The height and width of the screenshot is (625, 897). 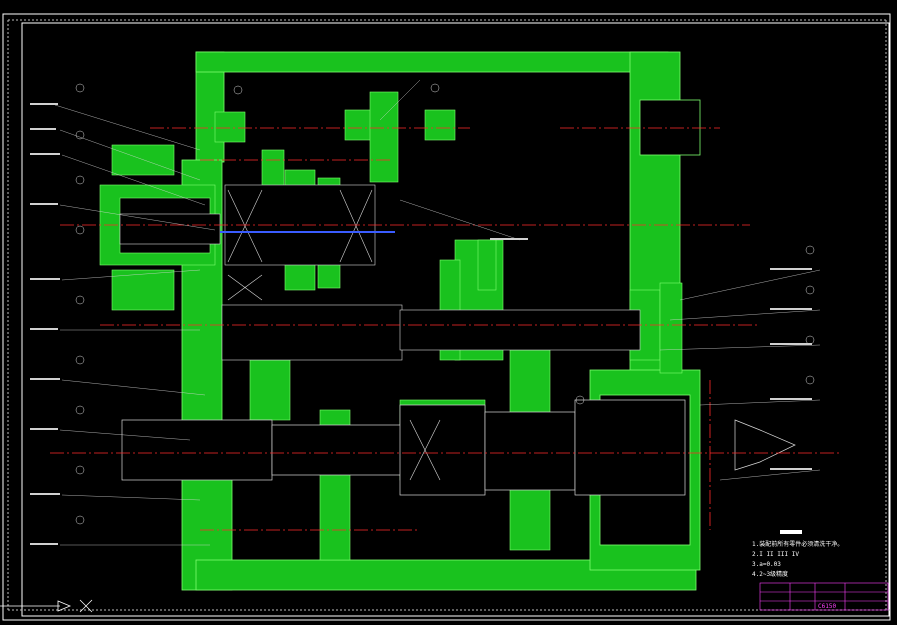 What do you see at coordinates (770, 574) in the screenshot?
I see `note-line-4: 4.2~3级精度` at bounding box center [770, 574].